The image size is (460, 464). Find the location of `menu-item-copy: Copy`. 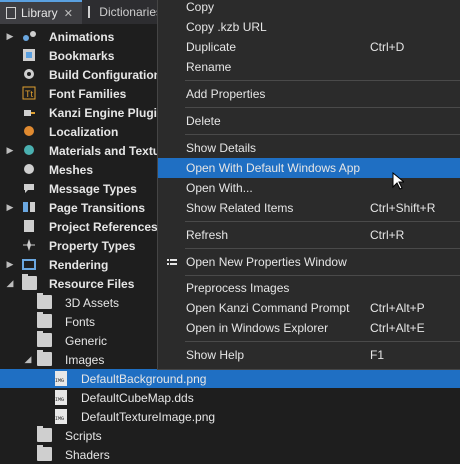

menu-item-copy: Copy is located at coordinates (309, 8).